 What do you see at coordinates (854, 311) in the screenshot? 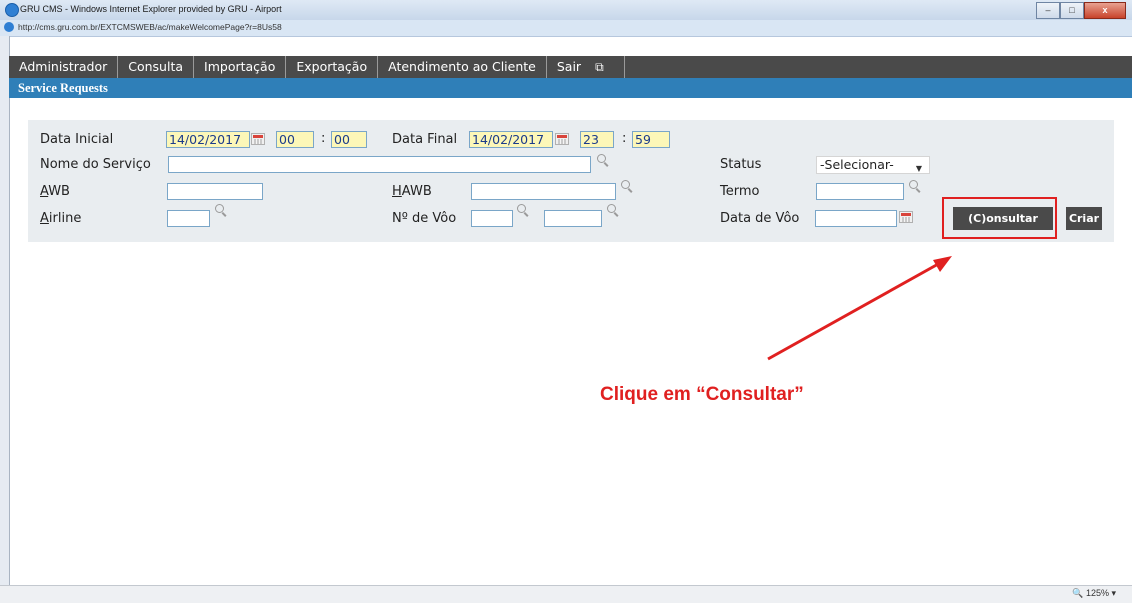
I see `arrow-line` at bounding box center [854, 311].